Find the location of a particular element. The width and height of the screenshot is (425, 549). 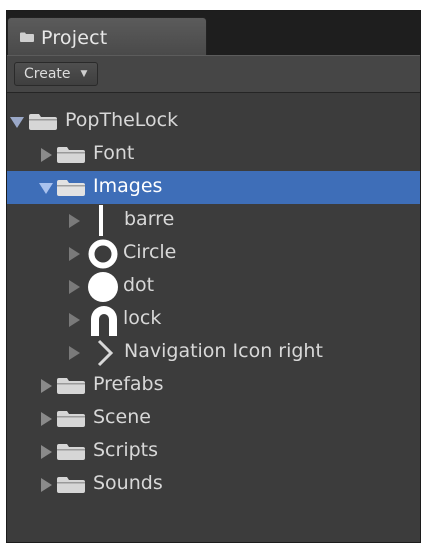

tree-item-label: Scene is located at coordinates (122, 417).